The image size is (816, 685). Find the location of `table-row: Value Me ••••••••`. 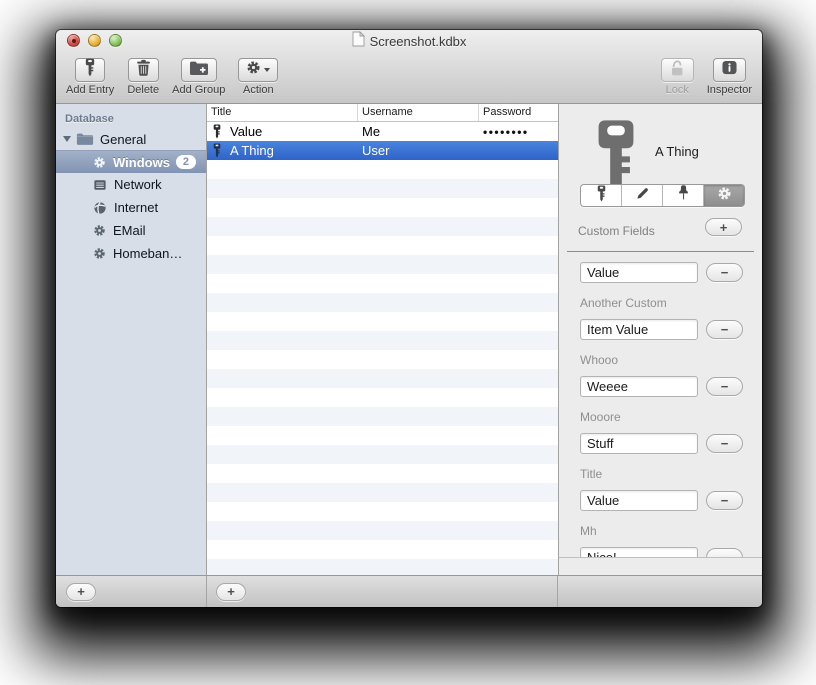

table-row: Value Me •••••••• is located at coordinates (382, 131).